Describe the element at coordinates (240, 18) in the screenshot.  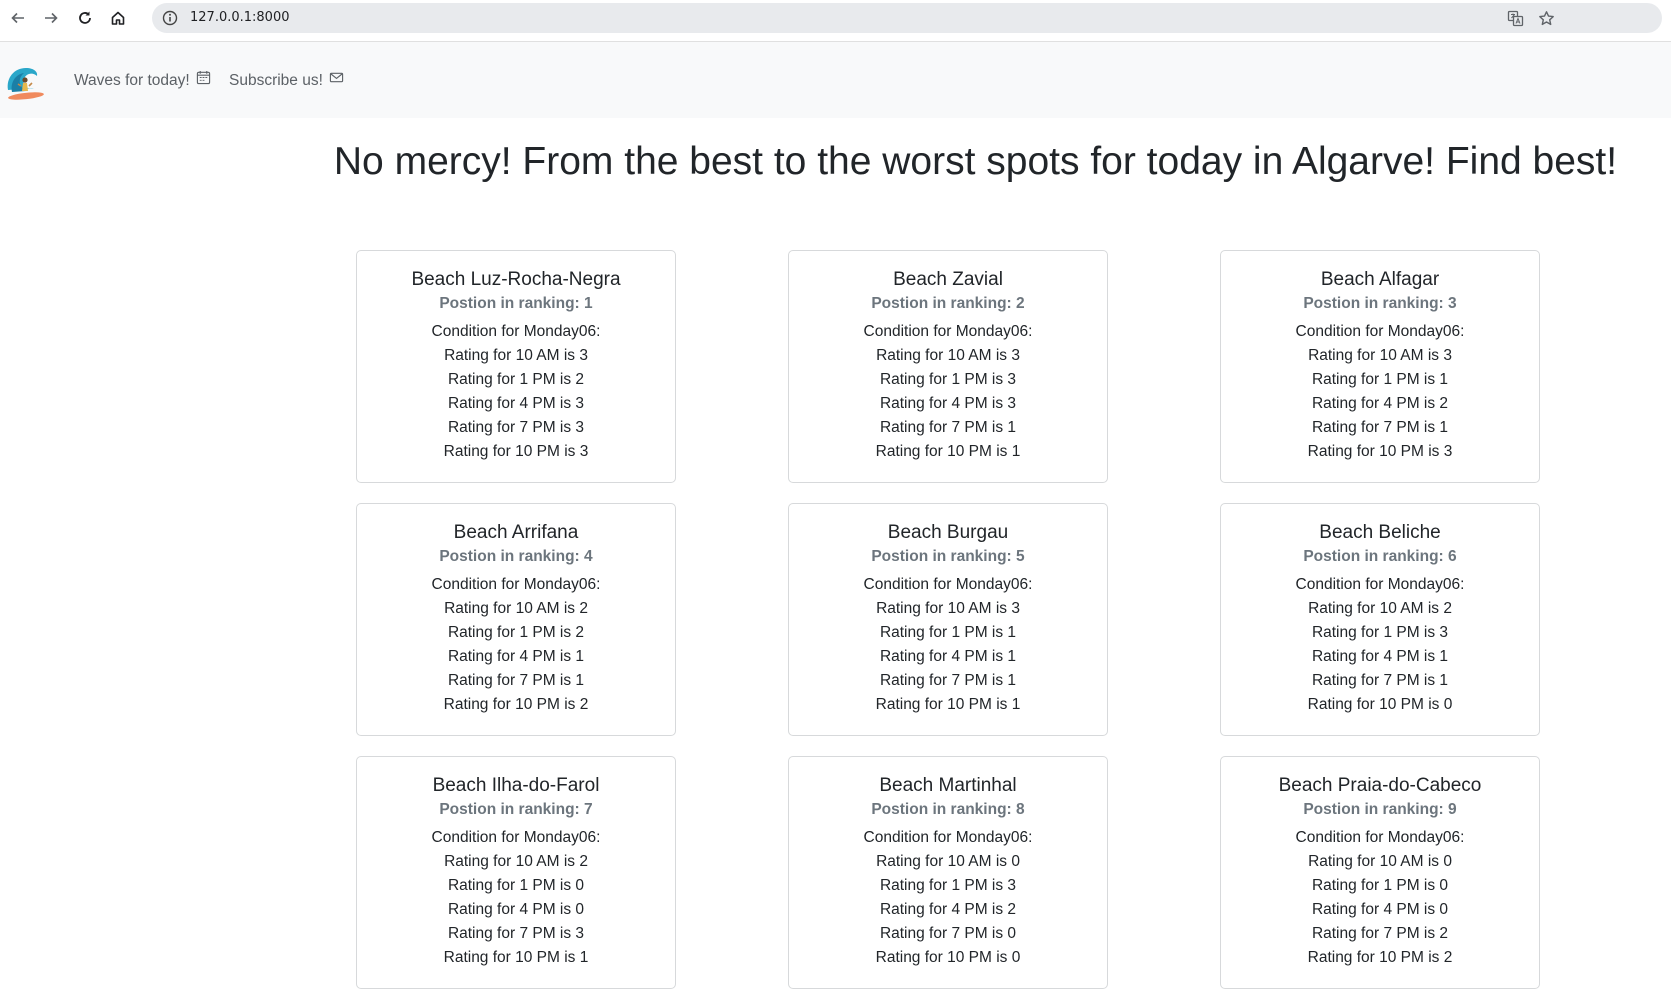
I see `url-text: 127.0.0.1:8000` at that location.